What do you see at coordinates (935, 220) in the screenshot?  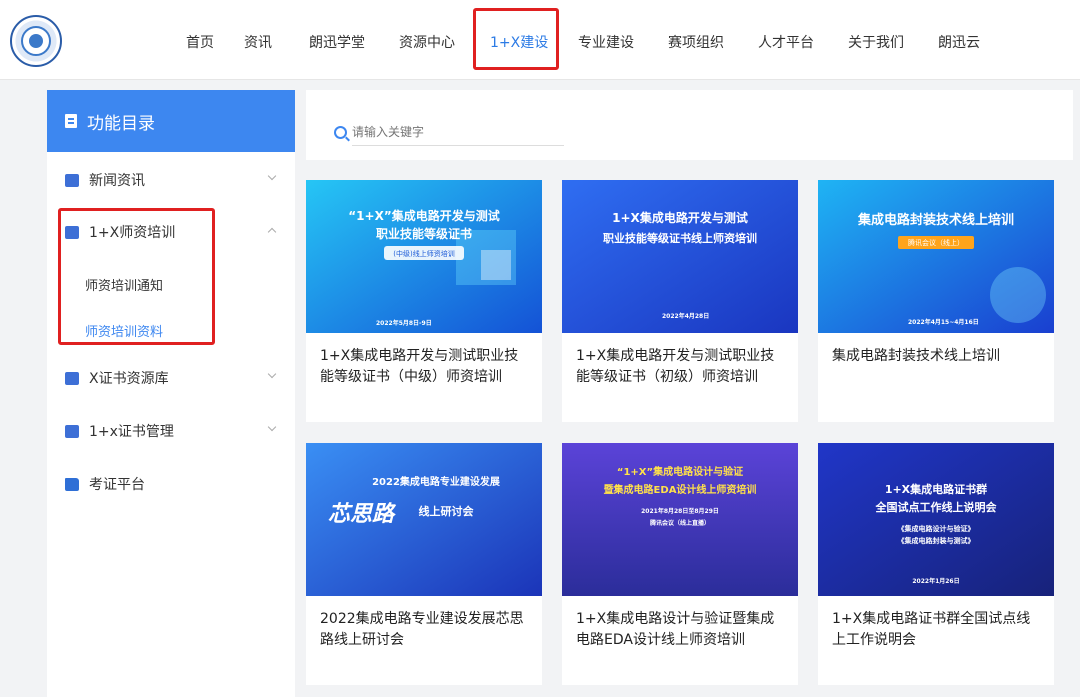 I see `poster-line1: 集成电路封装技术线上培训` at bounding box center [935, 220].